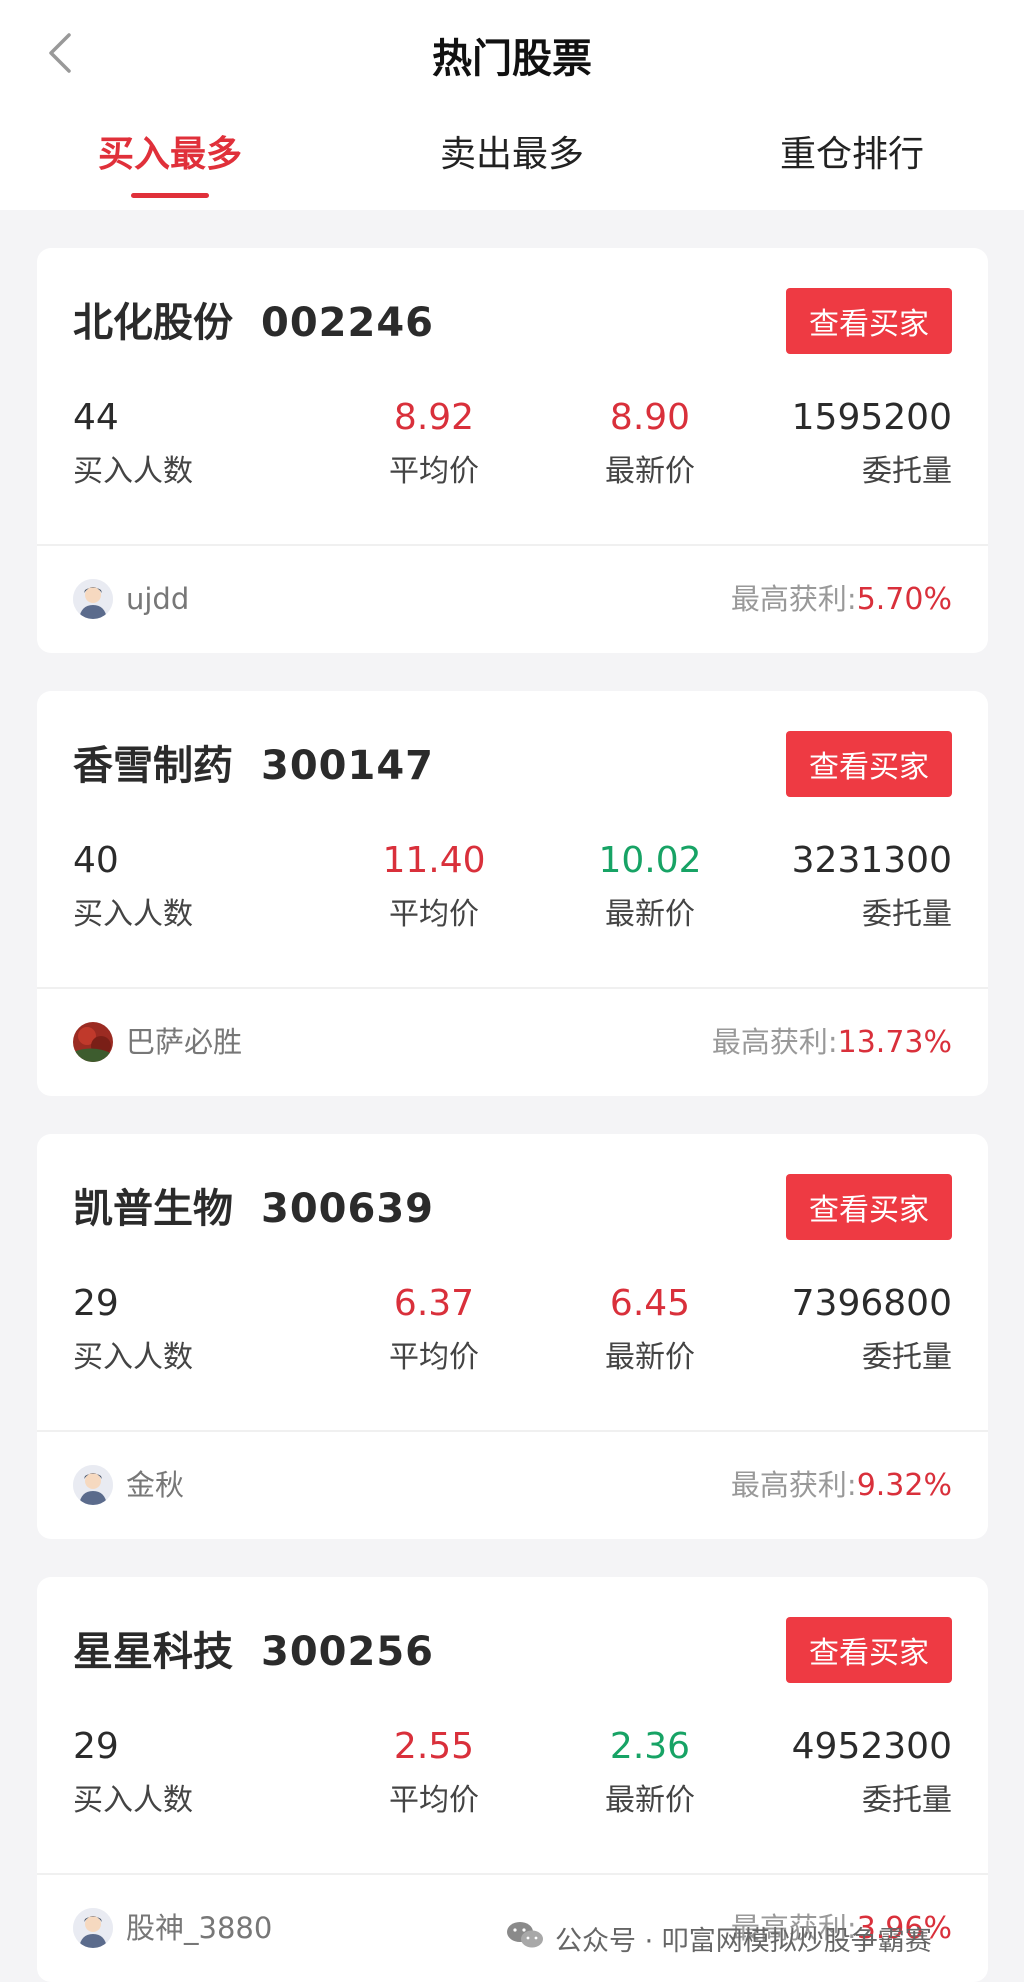 The width and height of the screenshot is (1024, 1982). Describe the element at coordinates (133, 887) in the screenshot. I see `stat-buyers: 40 买入人数` at that location.